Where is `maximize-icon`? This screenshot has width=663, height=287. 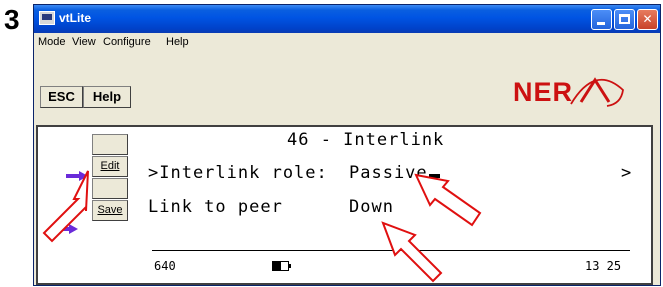 maximize-icon is located at coordinates (624, 19).